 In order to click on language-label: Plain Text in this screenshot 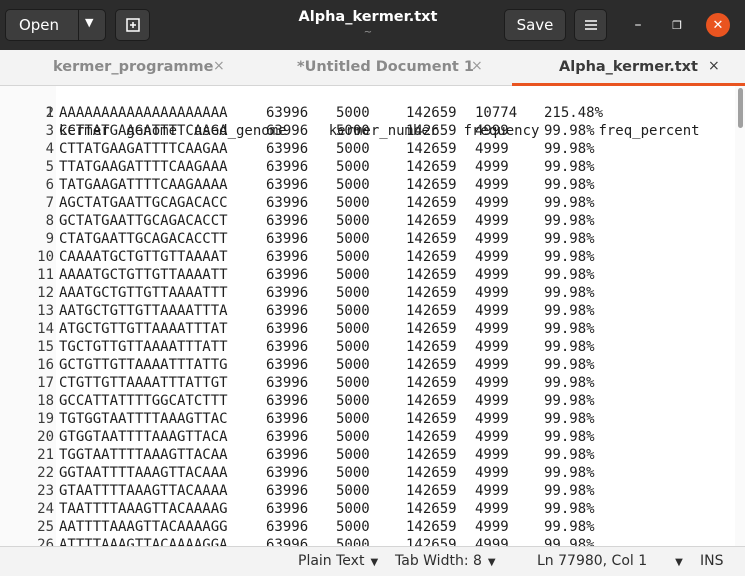, I will do `click(331, 561)`.